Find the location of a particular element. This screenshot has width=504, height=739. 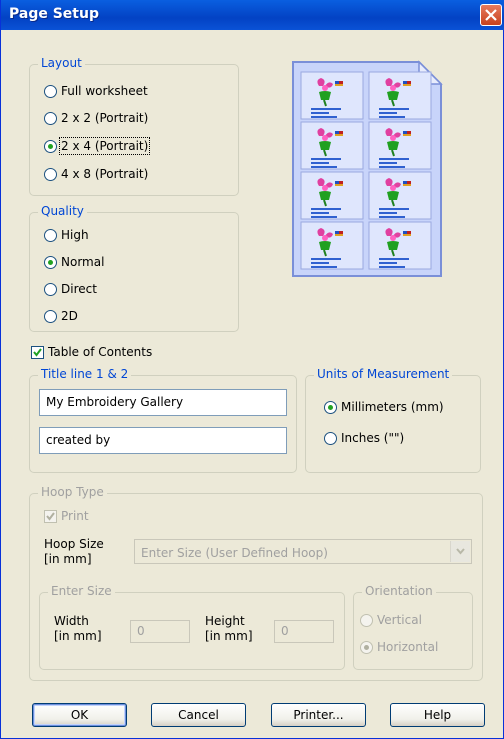

dropdown-arrow is located at coordinates (460, 551).